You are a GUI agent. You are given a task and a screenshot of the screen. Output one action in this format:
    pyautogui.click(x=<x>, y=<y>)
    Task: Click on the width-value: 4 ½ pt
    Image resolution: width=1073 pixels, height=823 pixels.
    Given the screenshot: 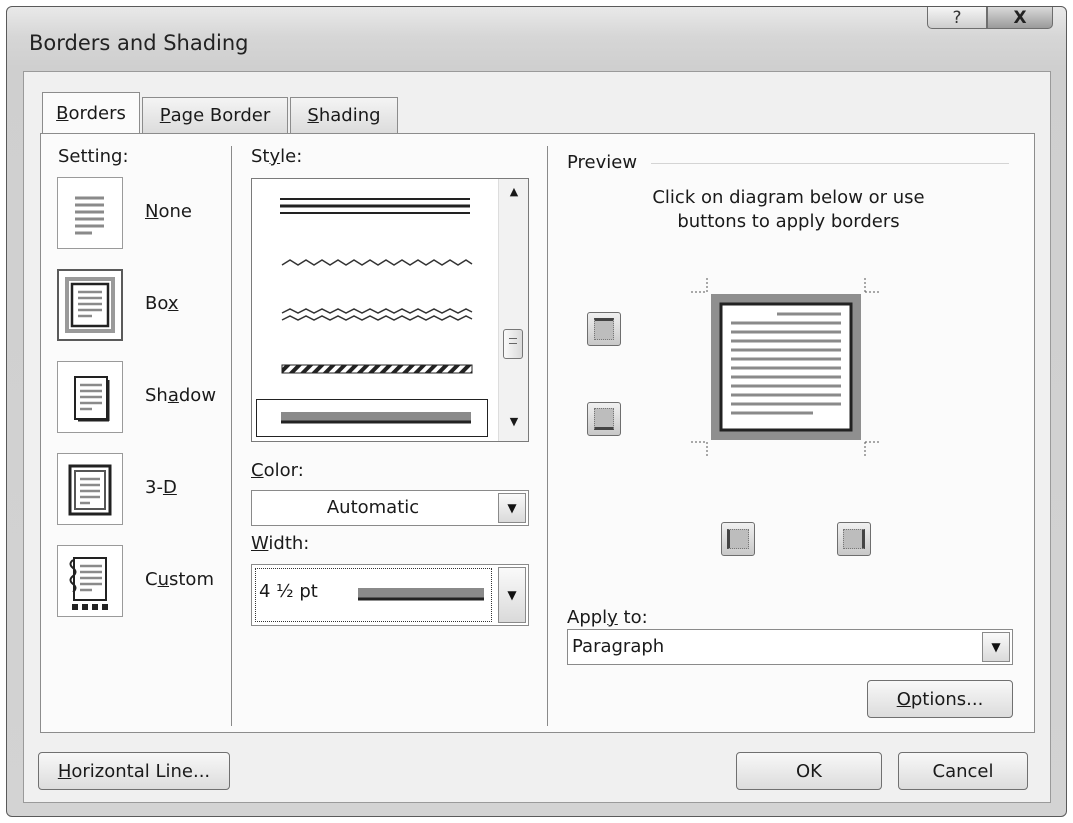 What is the action you would take?
    pyautogui.click(x=288, y=591)
    